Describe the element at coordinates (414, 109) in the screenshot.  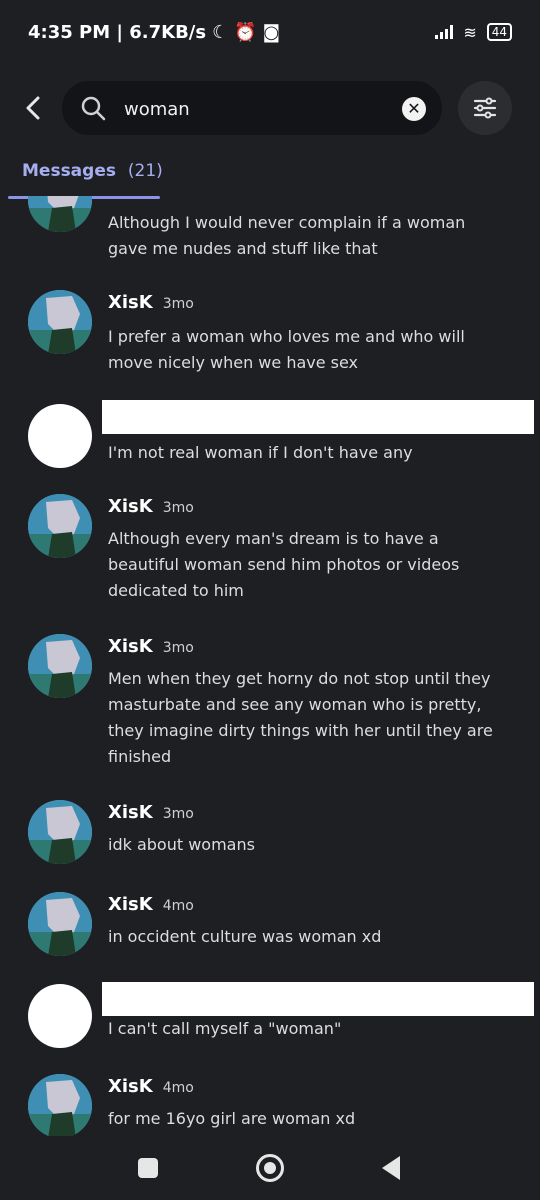
I see `clear-icon: ✕` at that location.